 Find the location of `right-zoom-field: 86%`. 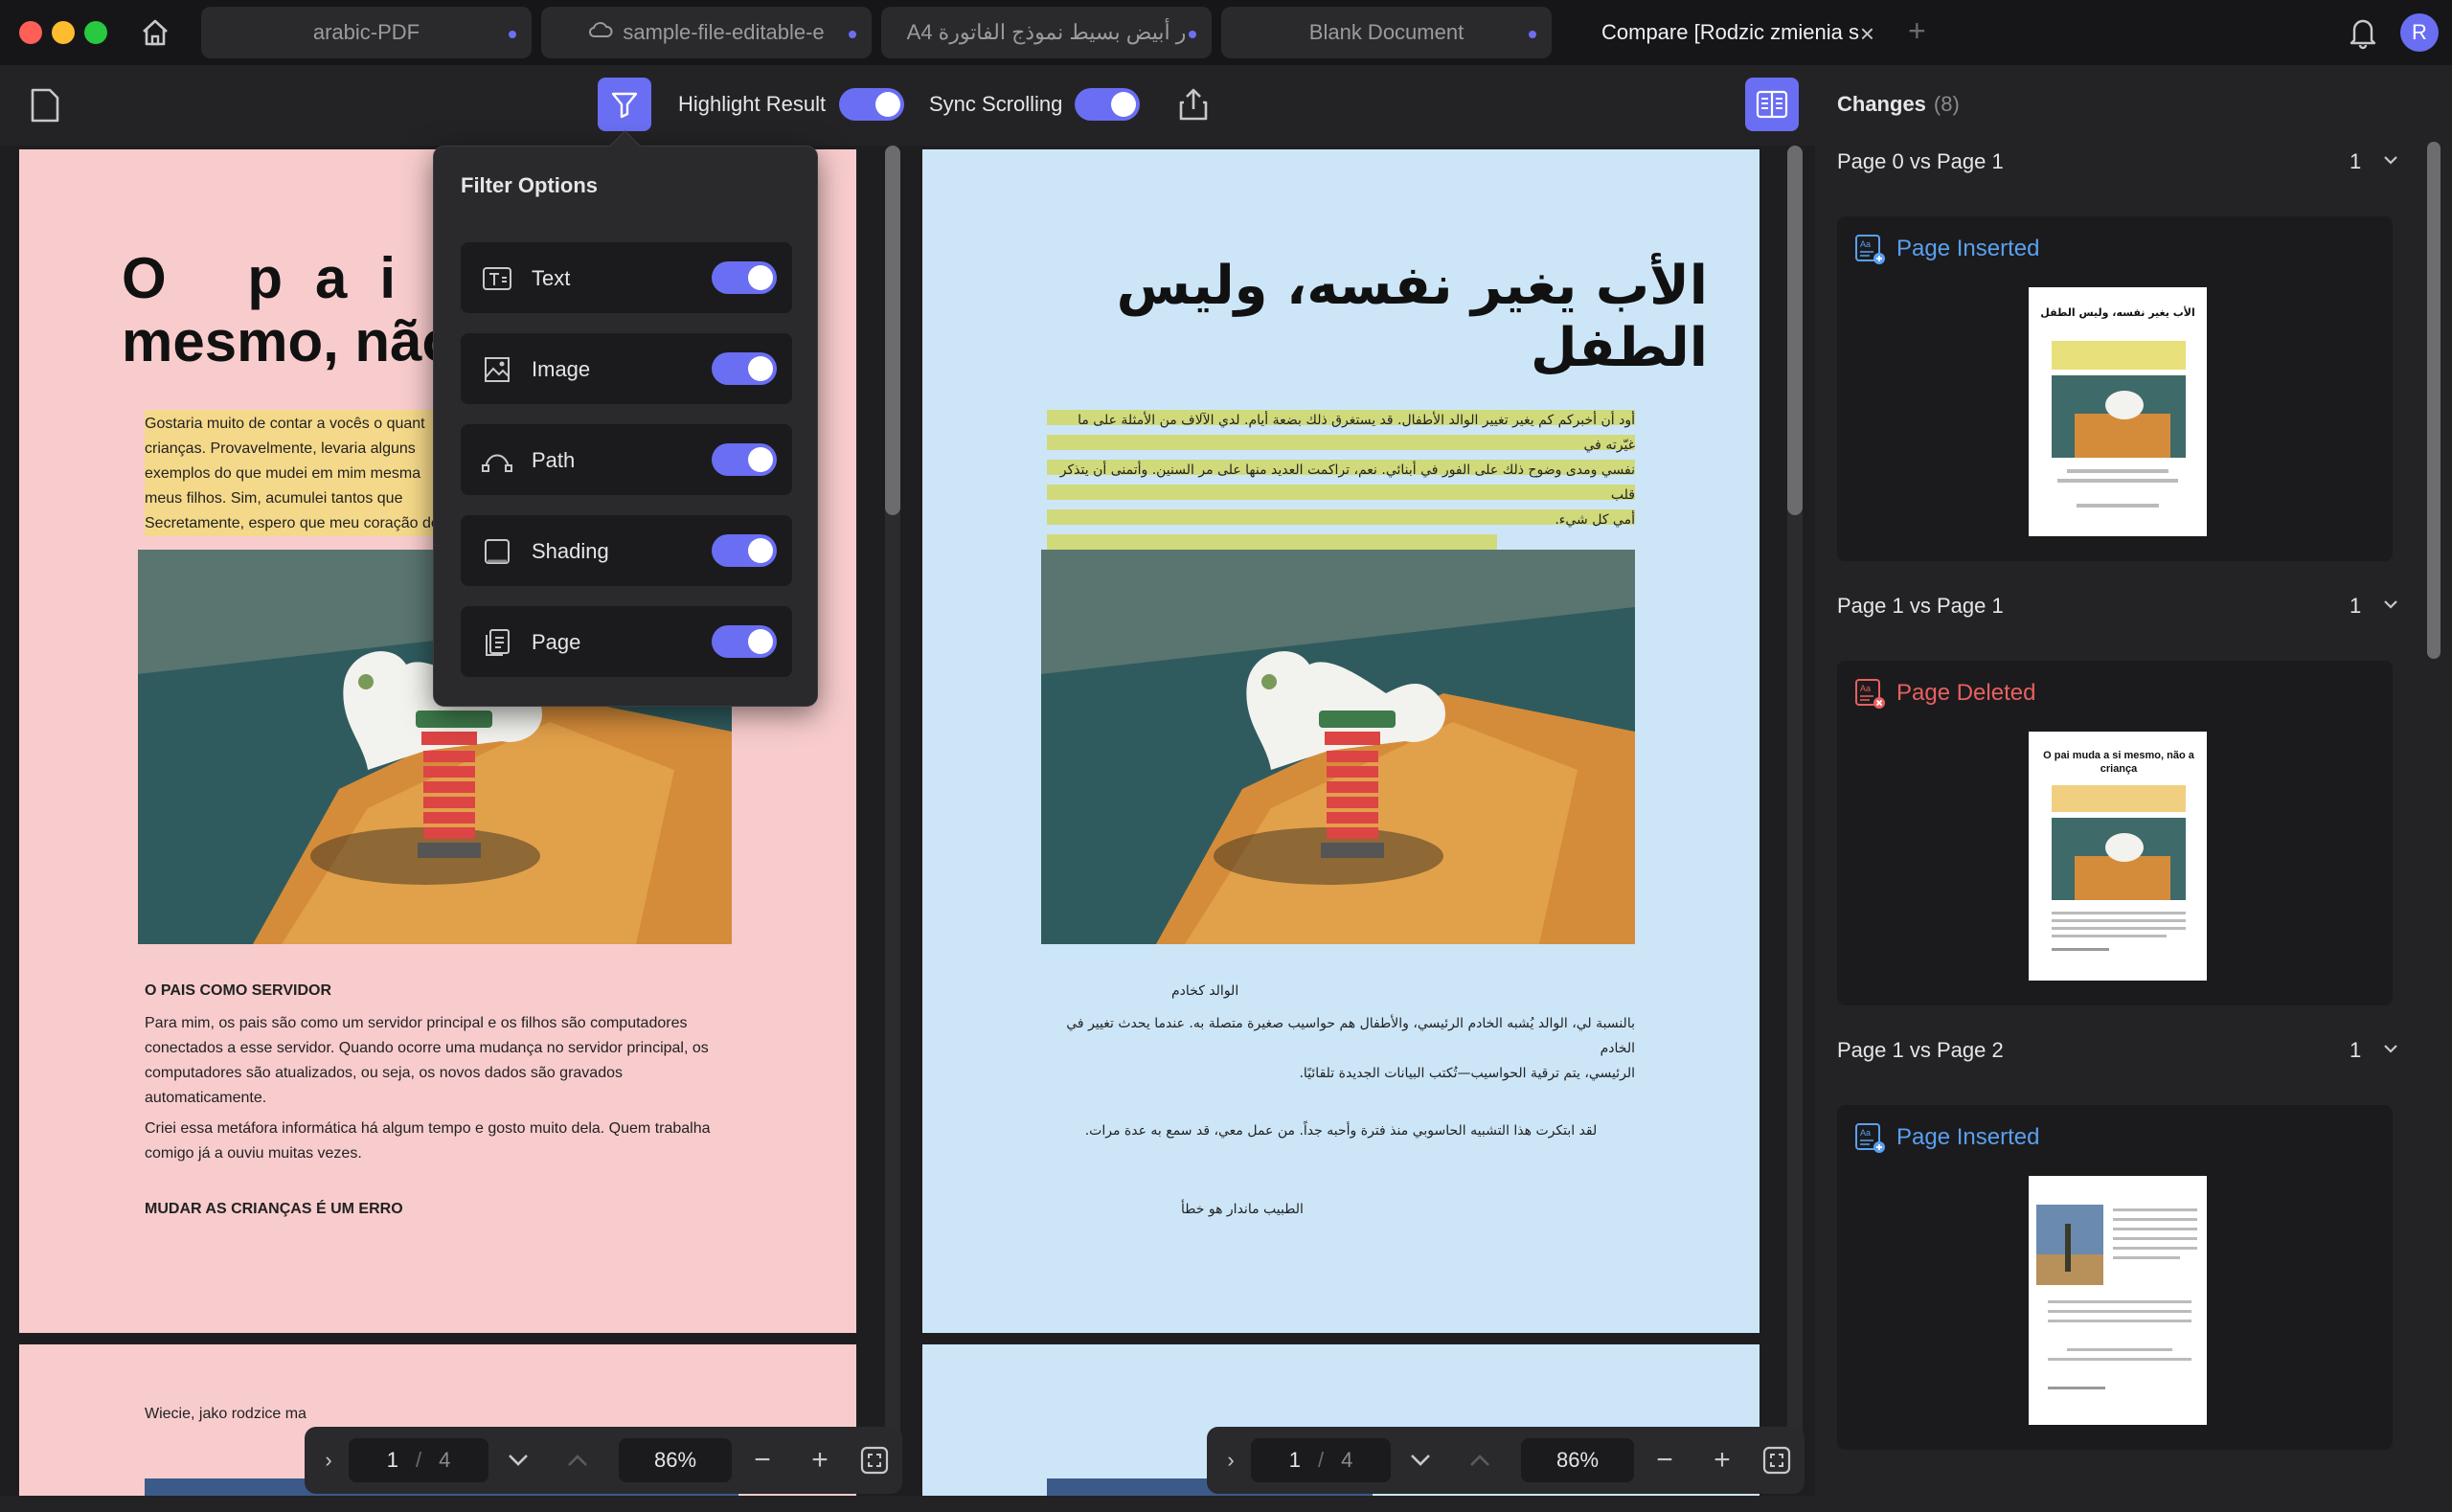

right-zoom-field: 86% is located at coordinates (1577, 1460).